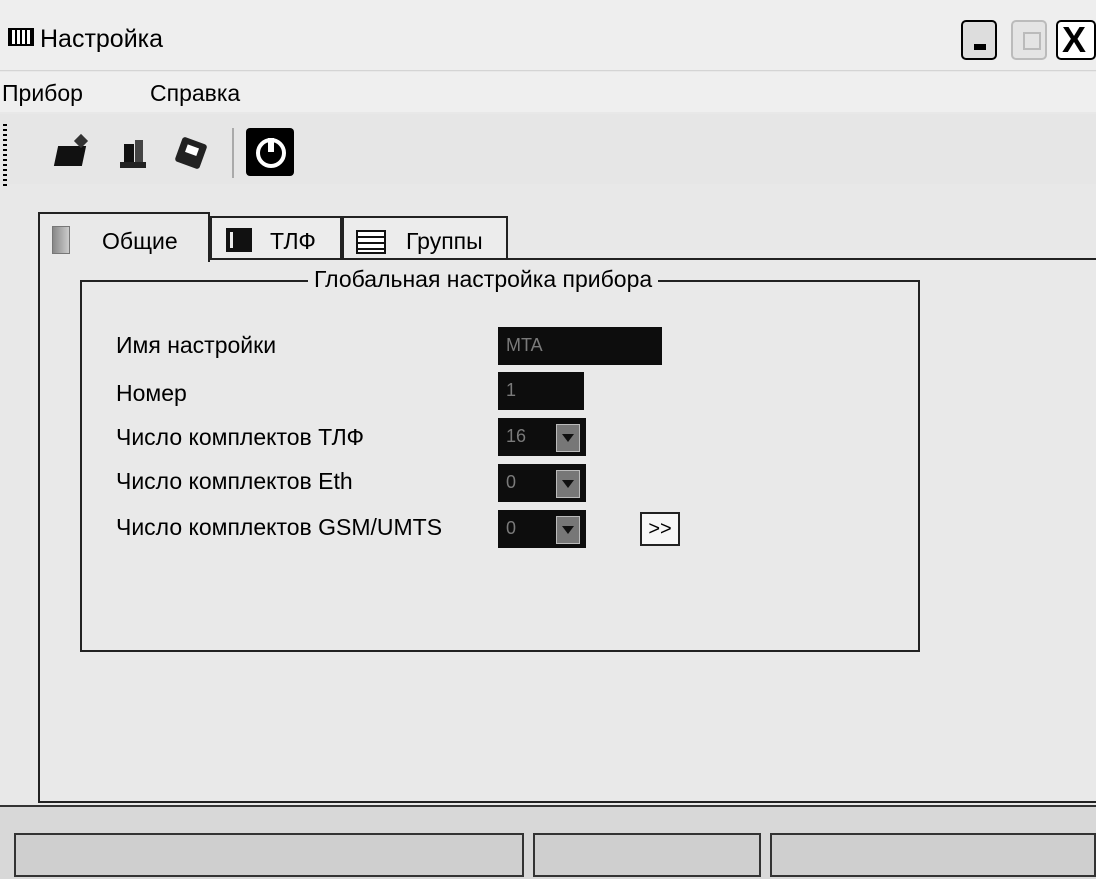  I want to click on gsm-sets-value: 0, so click(511, 528).